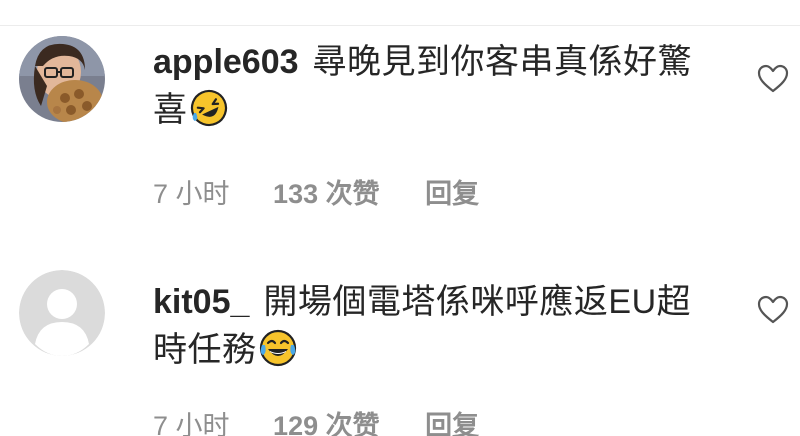  Describe the element at coordinates (62, 313) in the screenshot. I see `default-avatar-icon` at that location.